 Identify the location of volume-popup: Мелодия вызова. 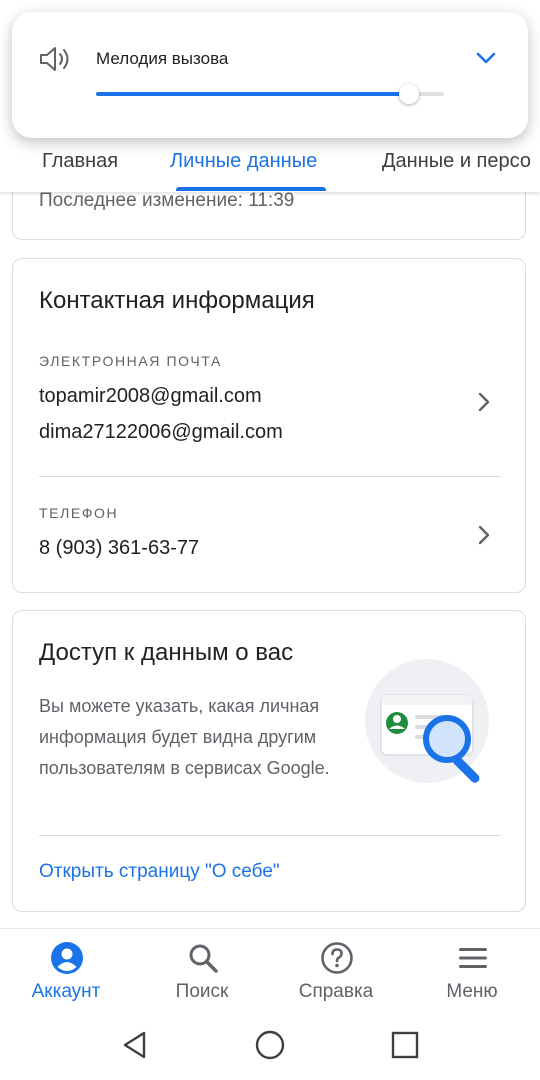
(270, 75).